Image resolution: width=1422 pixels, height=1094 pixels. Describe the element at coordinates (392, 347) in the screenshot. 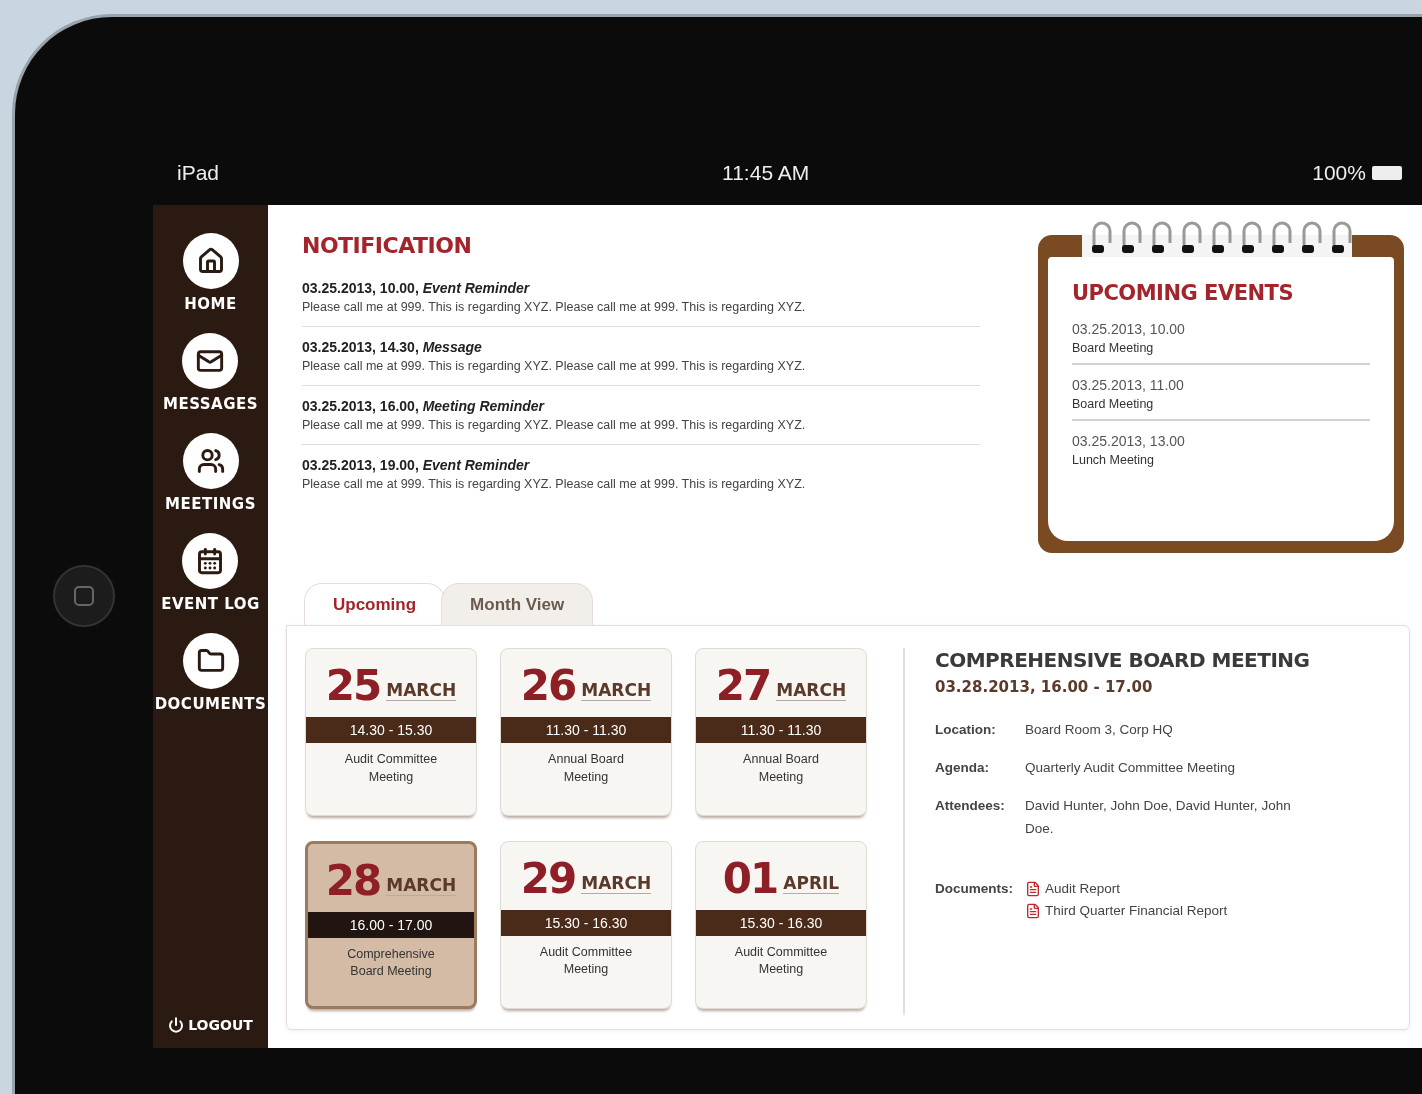

I see `notification-title: 03.25.2013, 14.30, Message` at that location.